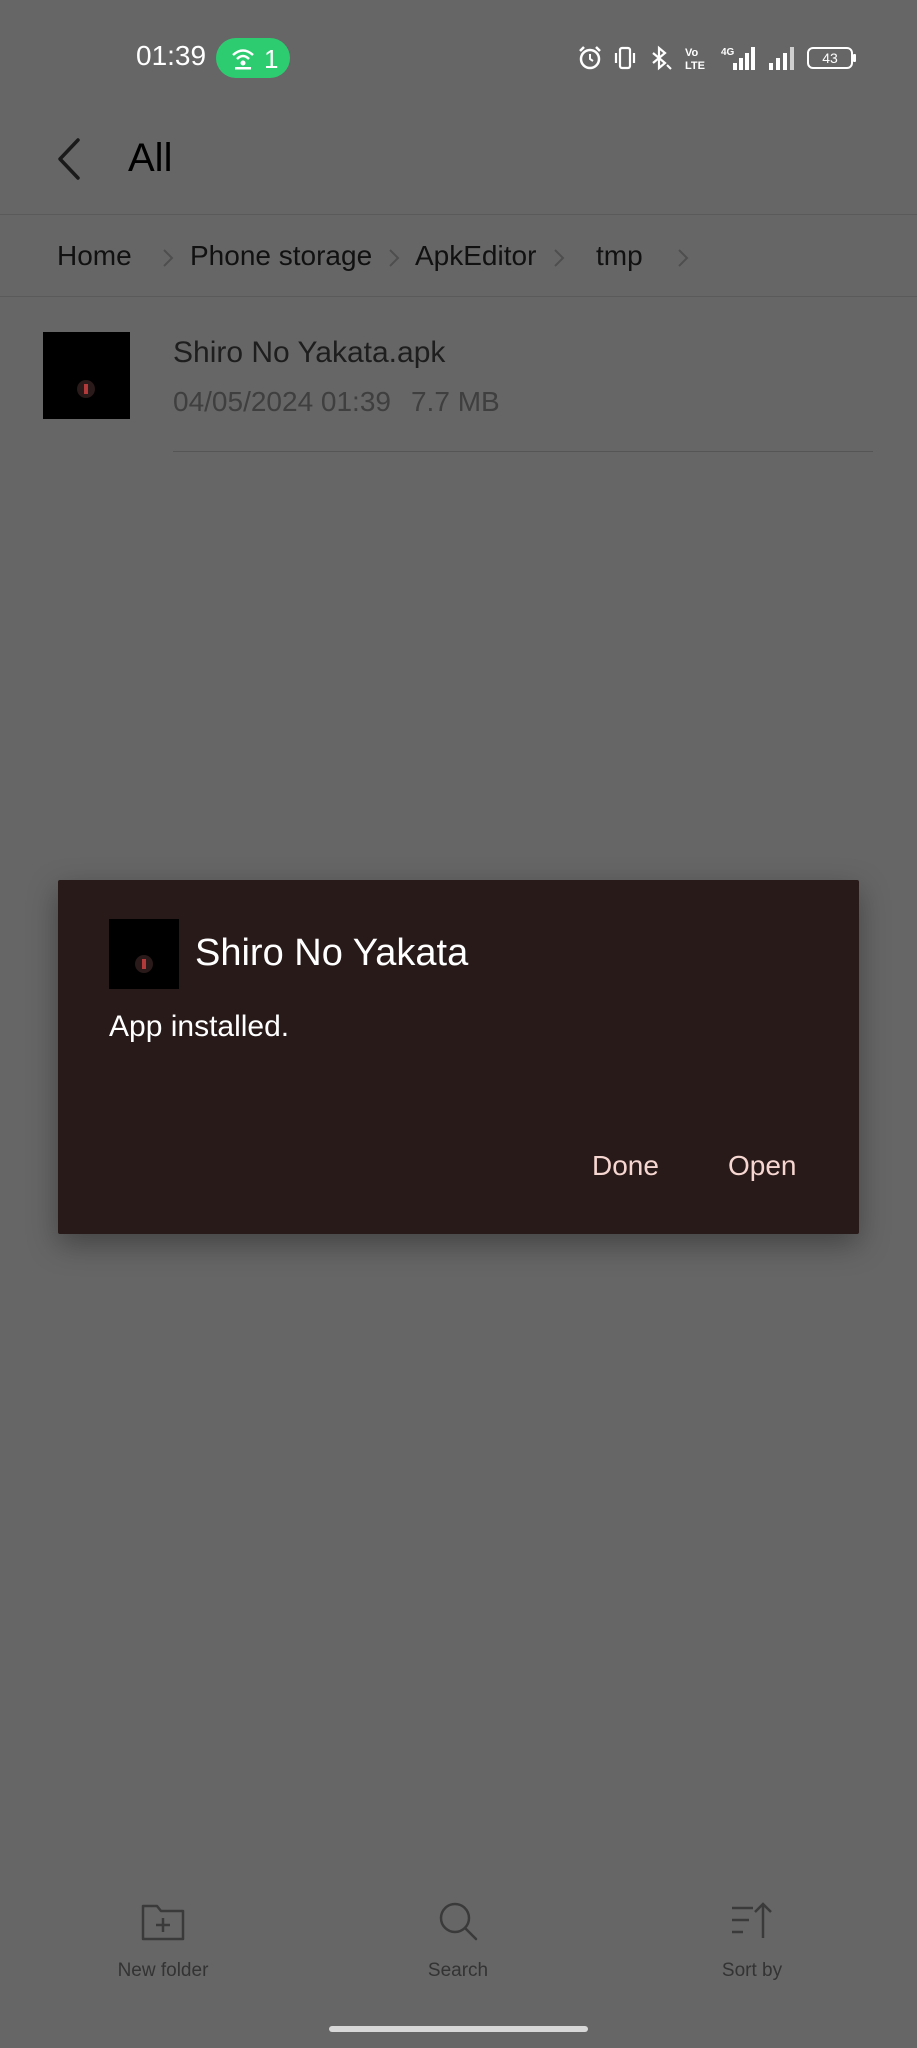 This screenshot has width=917, height=2048. What do you see at coordinates (738, 58) in the screenshot?
I see `signal-4g-icon: 4G` at bounding box center [738, 58].